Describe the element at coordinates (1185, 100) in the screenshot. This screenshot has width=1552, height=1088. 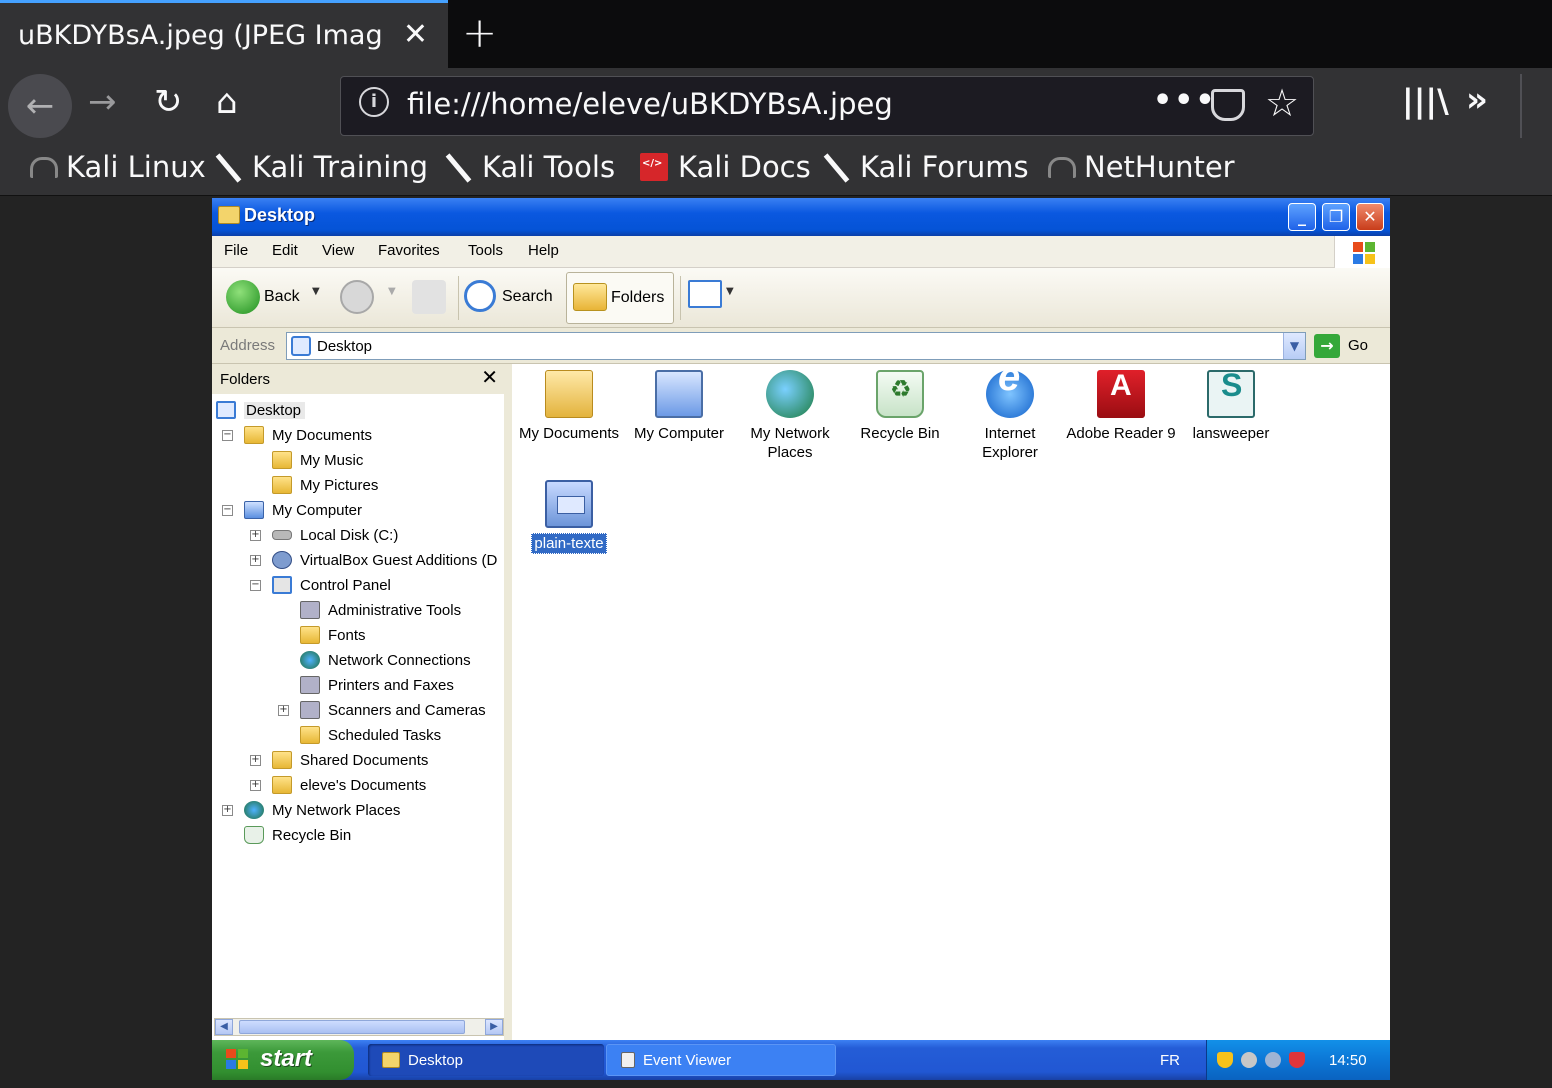
I see `page-actions-icon: •••` at that location.